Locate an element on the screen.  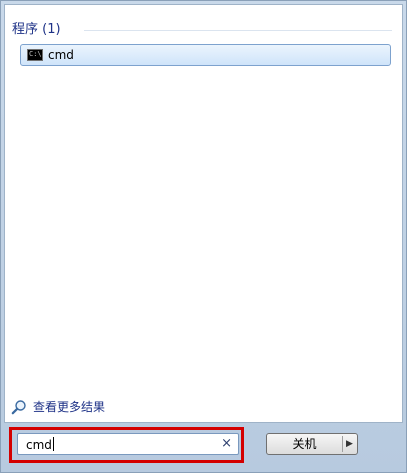
shutdown-divider is located at coordinates (342, 444).